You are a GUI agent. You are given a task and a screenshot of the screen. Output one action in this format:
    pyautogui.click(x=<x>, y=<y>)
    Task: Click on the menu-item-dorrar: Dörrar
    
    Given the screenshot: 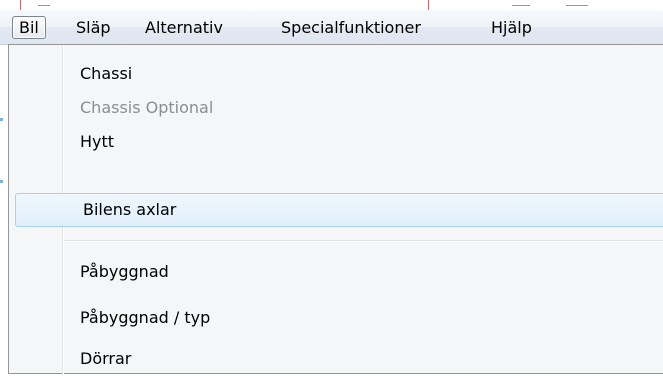 What is the action you would take?
    pyautogui.click(x=337, y=359)
    